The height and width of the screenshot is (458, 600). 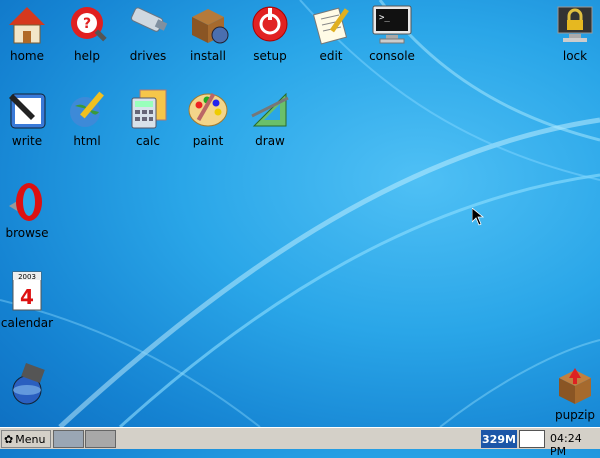 I want to click on help-icon: ?, so click(x=89, y=24).